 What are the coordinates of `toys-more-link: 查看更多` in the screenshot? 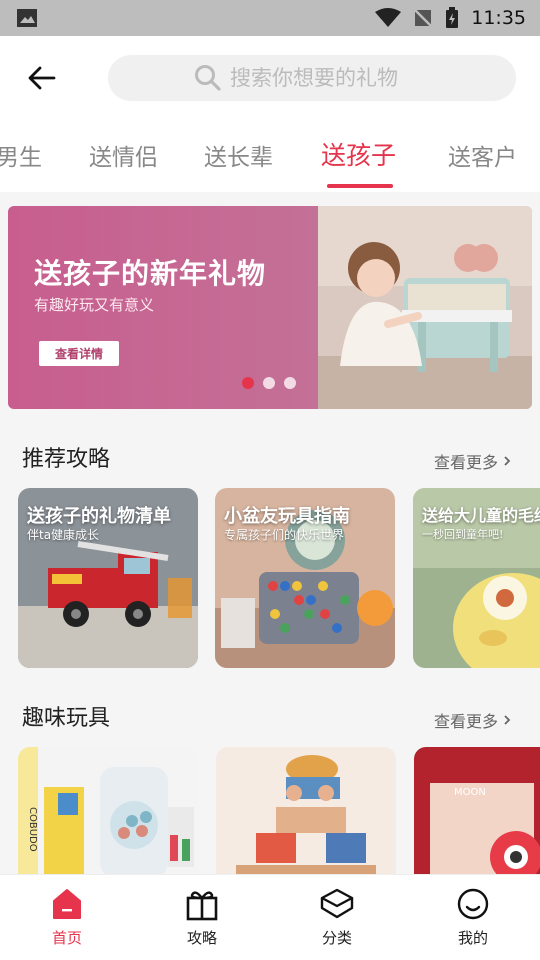 It's located at (473, 720).